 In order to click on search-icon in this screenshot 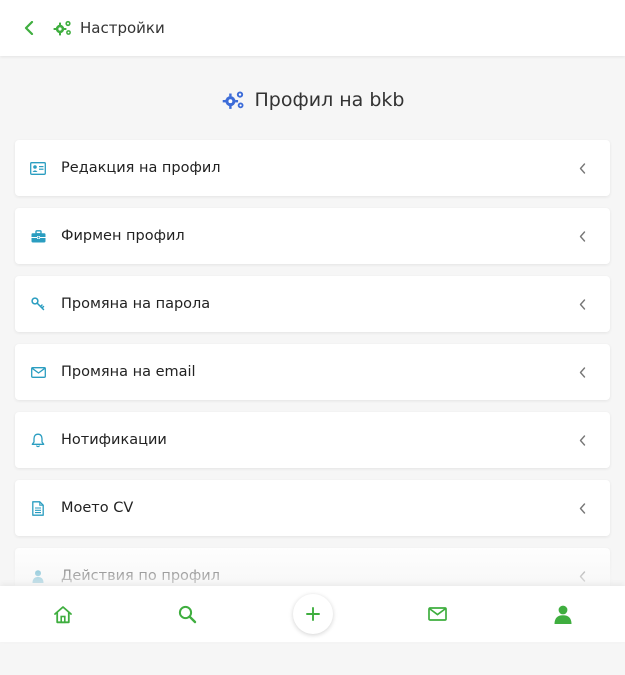, I will do `click(187, 614)`.